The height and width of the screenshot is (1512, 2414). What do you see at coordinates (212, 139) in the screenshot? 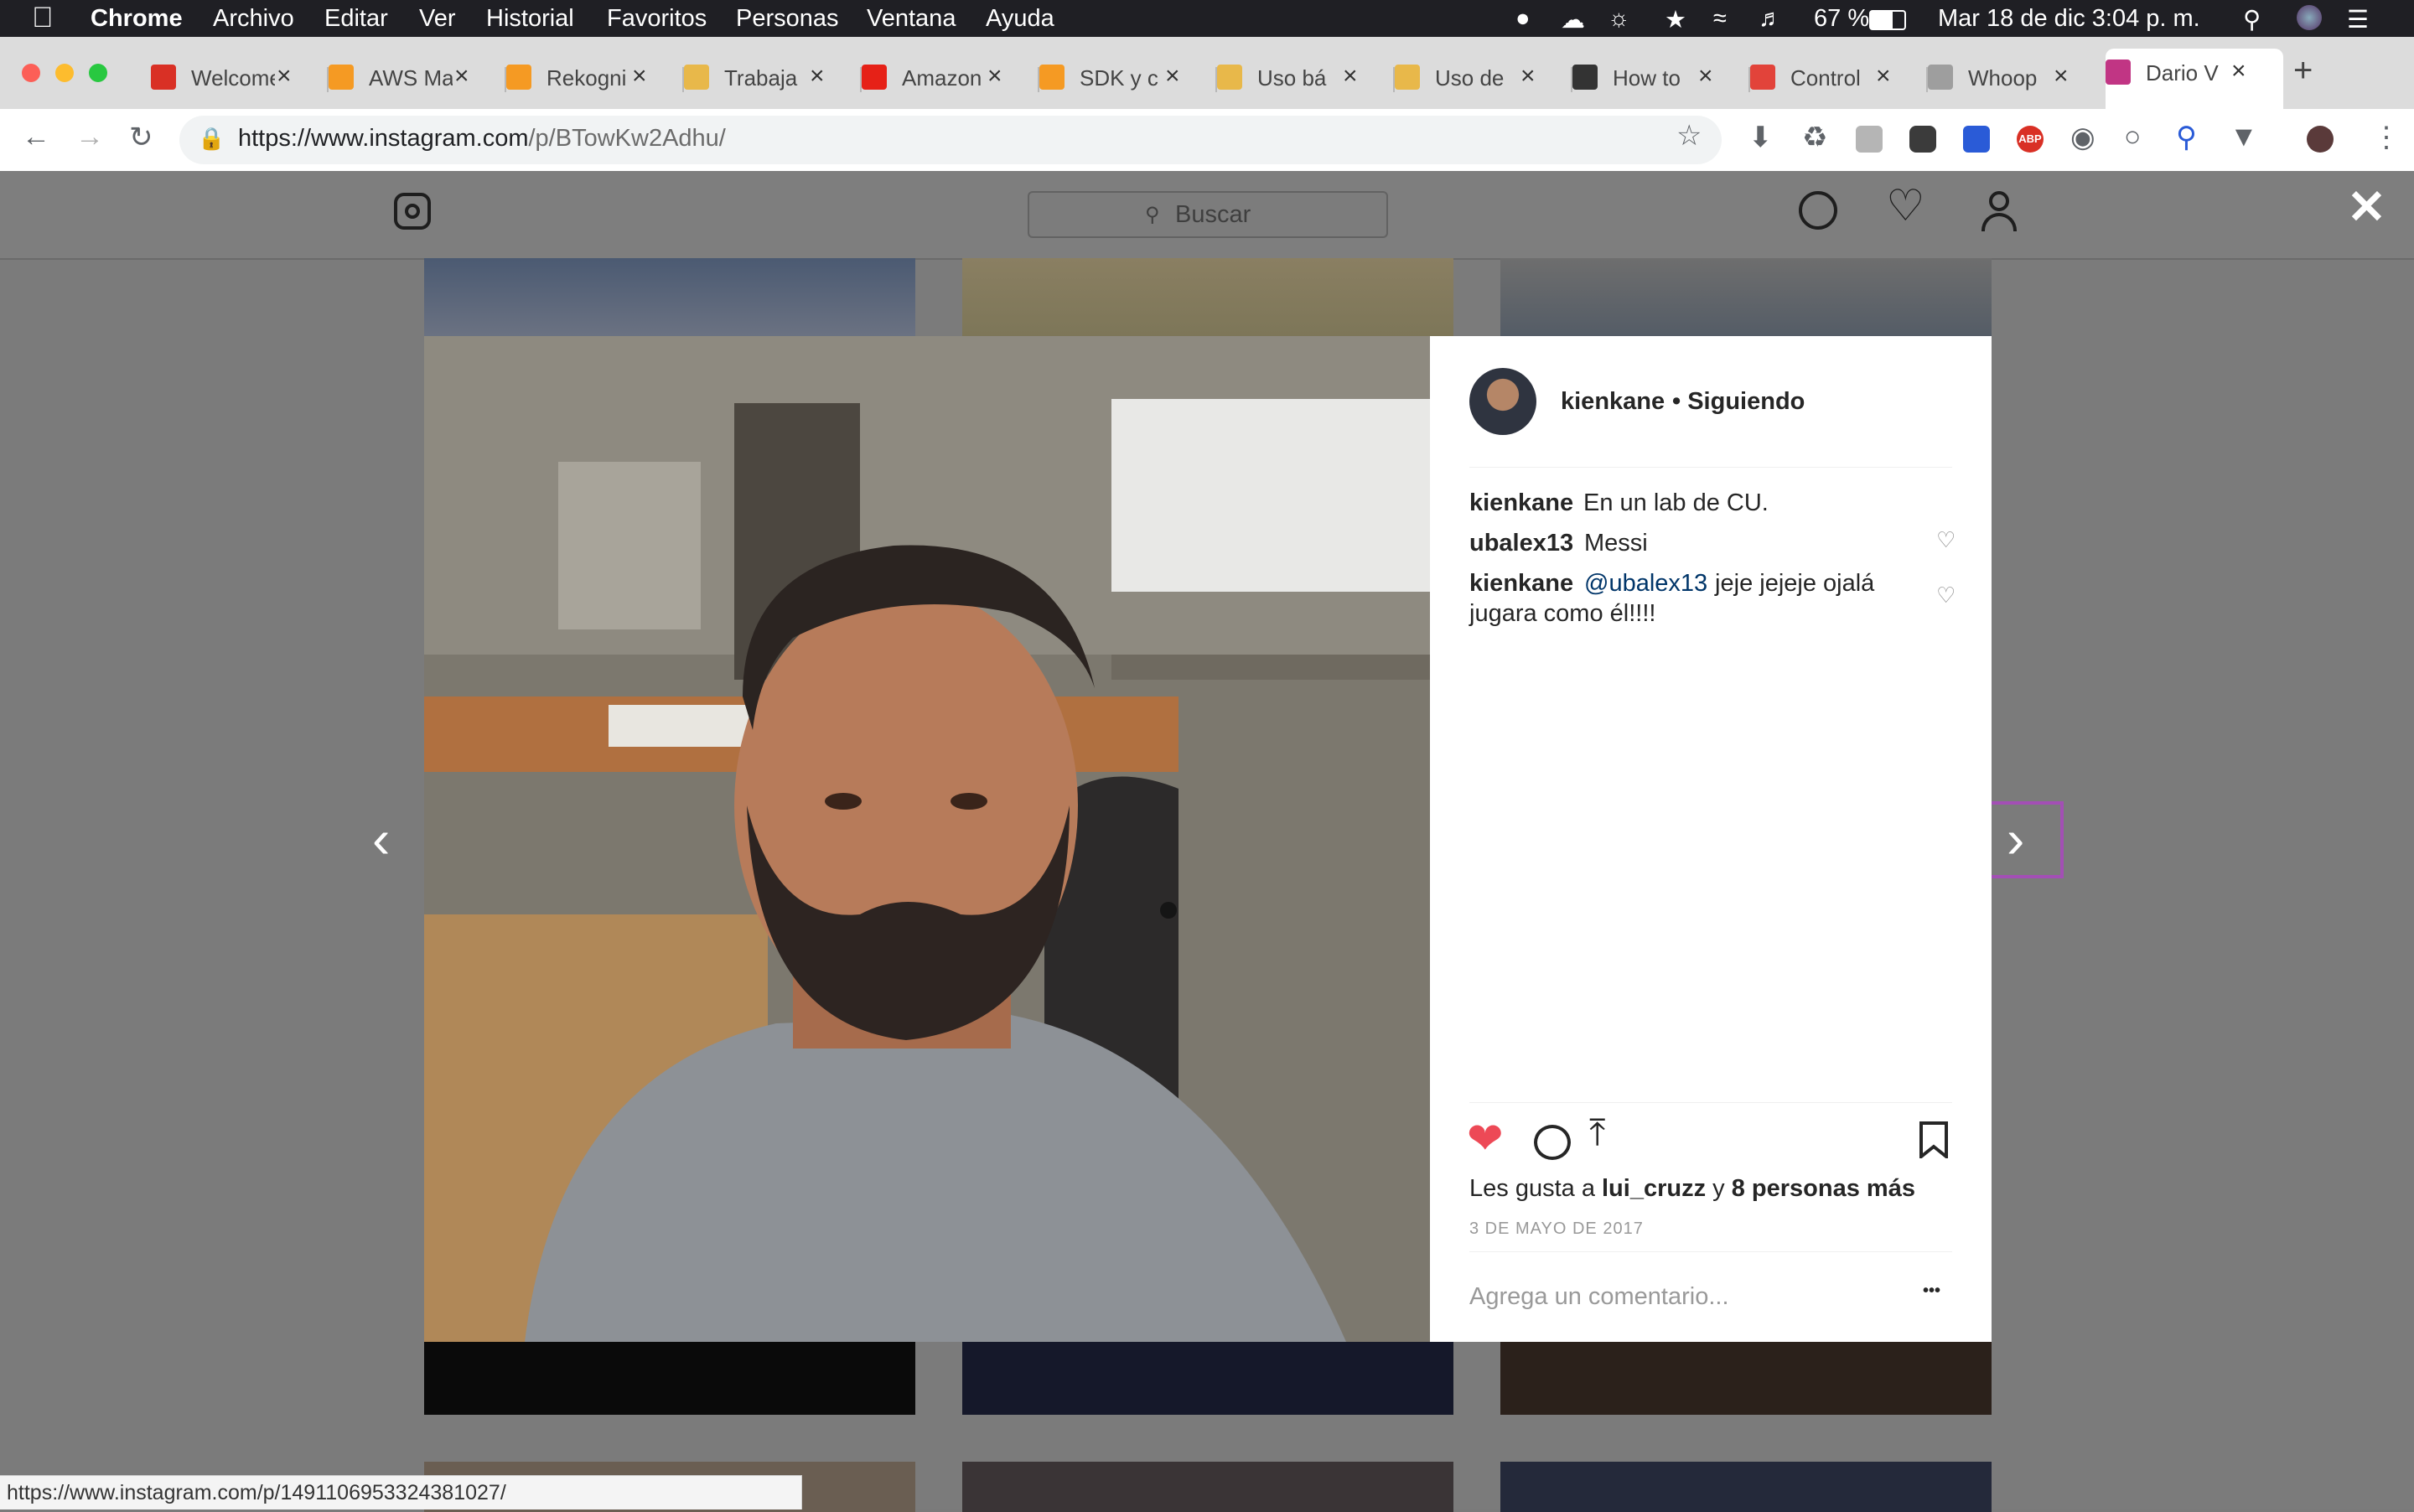
I see `lock-icon: 🔒` at bounding box center [212, 139].